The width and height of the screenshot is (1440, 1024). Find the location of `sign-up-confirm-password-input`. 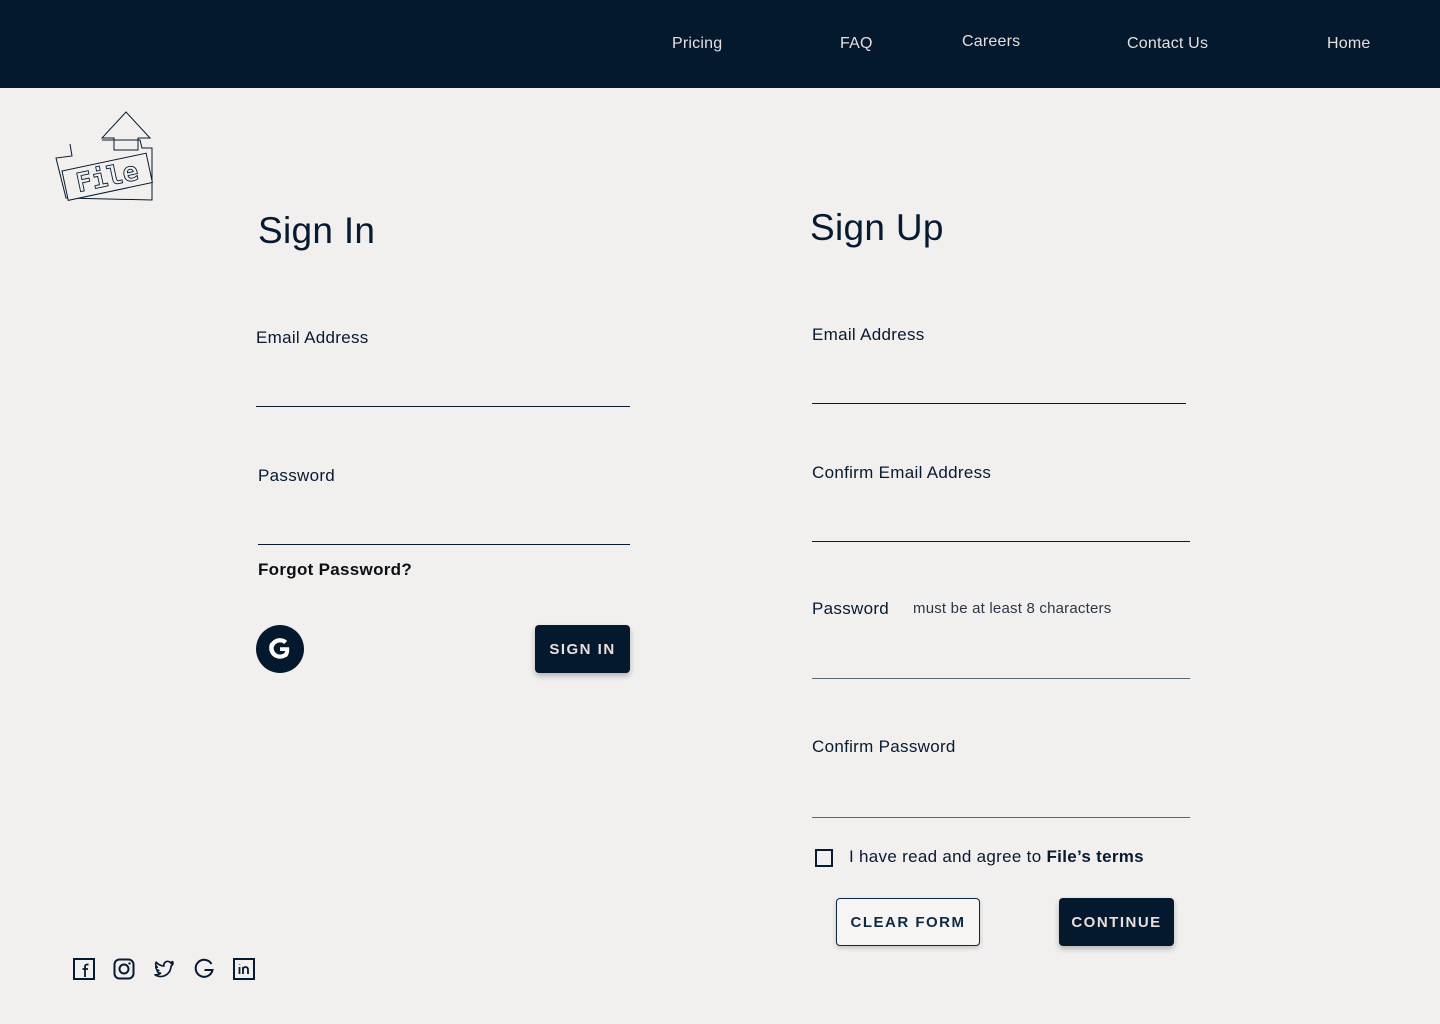

sign-up-confirm-password-input is located at coordinates (1001, 803).